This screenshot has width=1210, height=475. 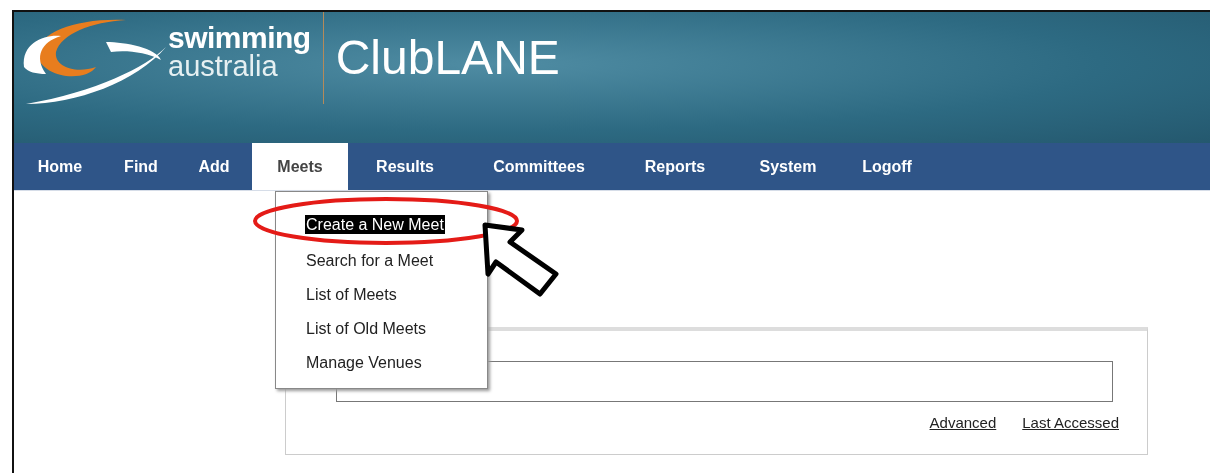 I want to click on nav-tab: Logoff, so click(x=887, y=166).